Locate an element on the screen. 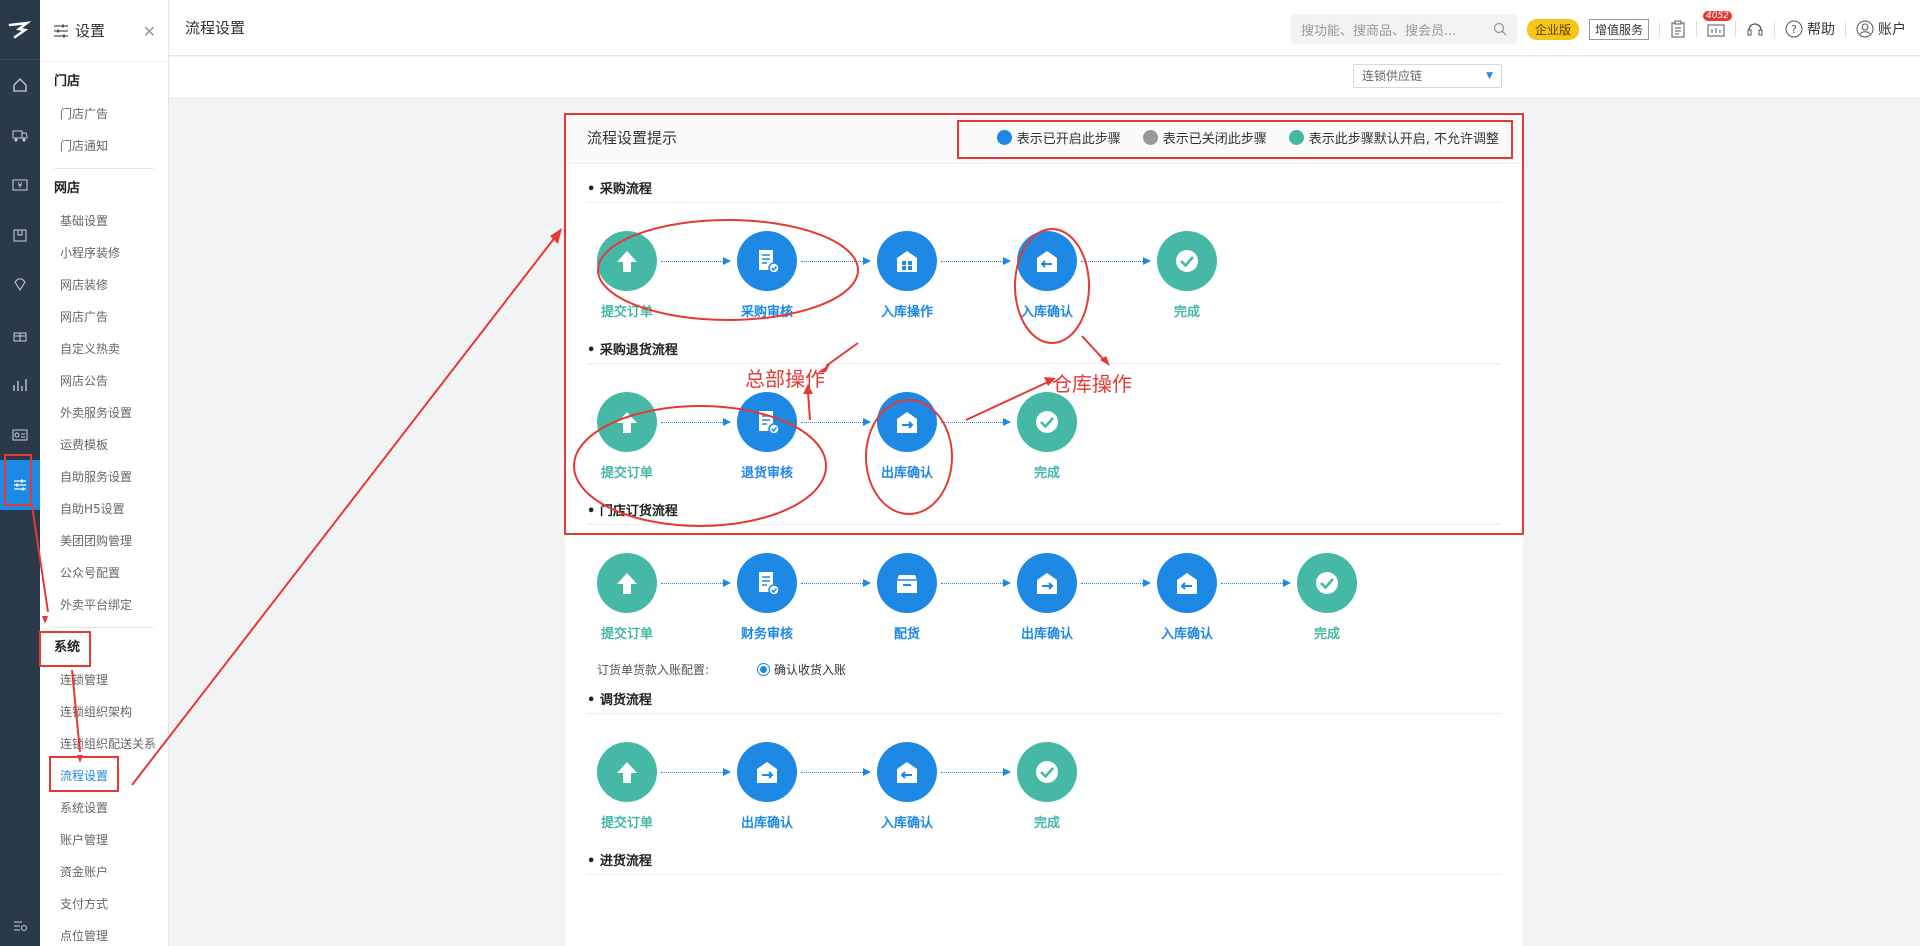 This screenshot has height=946, width=1920. menu-item: 网店广告 is located at coordinates (104, 317).